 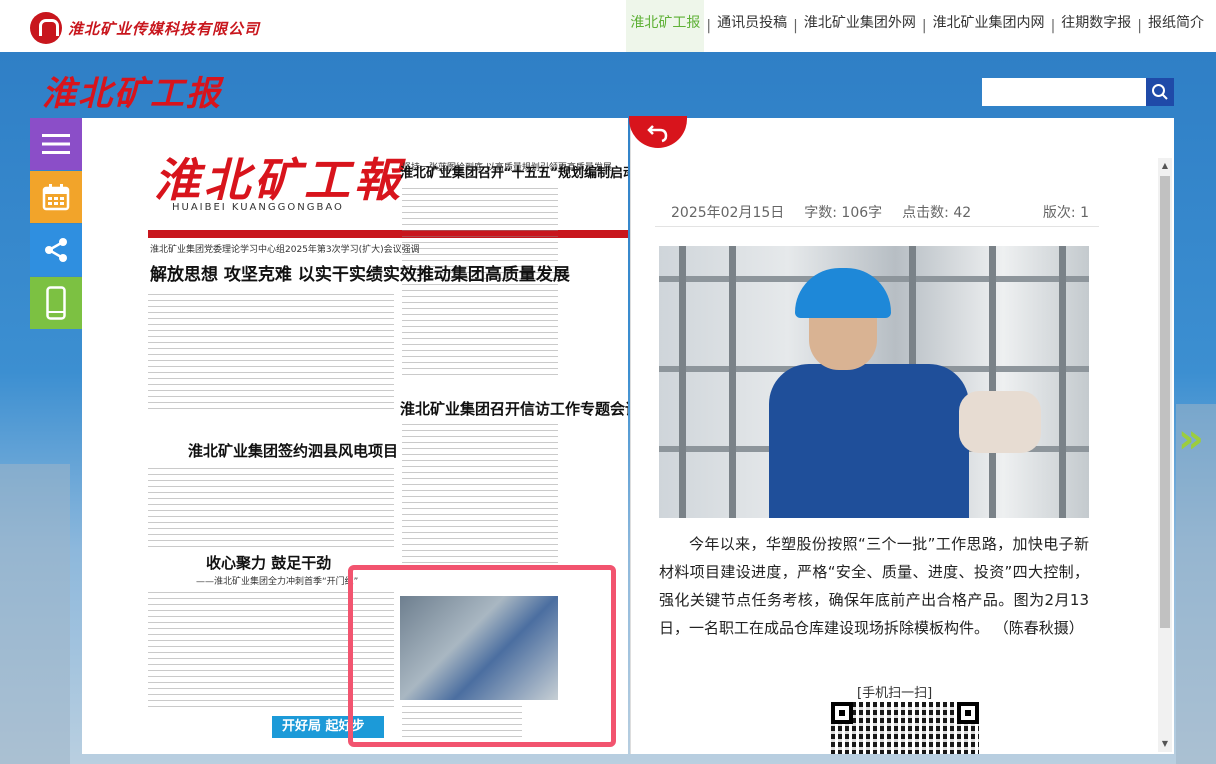 I want to click on article-date: 2025年02月15日, so click(x=728, y=213).